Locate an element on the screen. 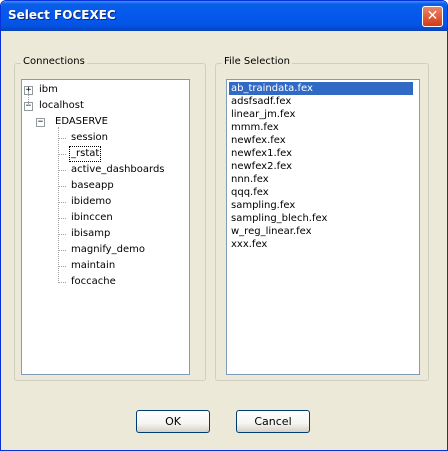 The image size is (448, 451). tree-node-label: session is located at coordinates (90, 137).